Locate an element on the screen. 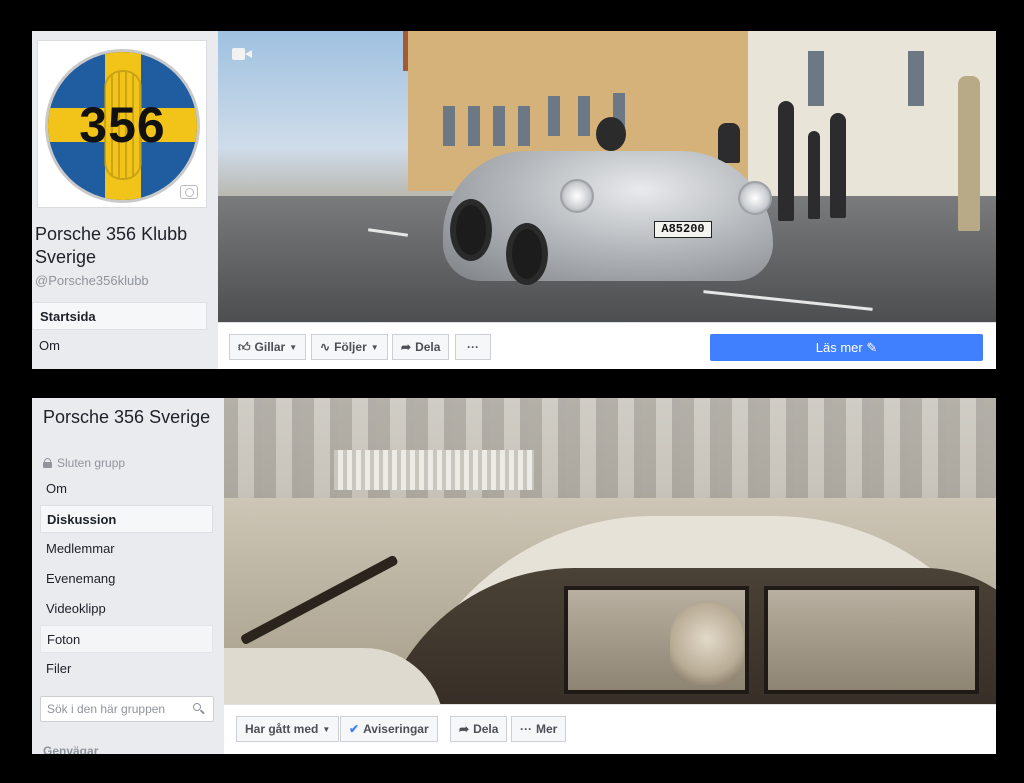 This screenshot has width=1024, height=783. more-button: ··· is located at coordinates (473, 347).